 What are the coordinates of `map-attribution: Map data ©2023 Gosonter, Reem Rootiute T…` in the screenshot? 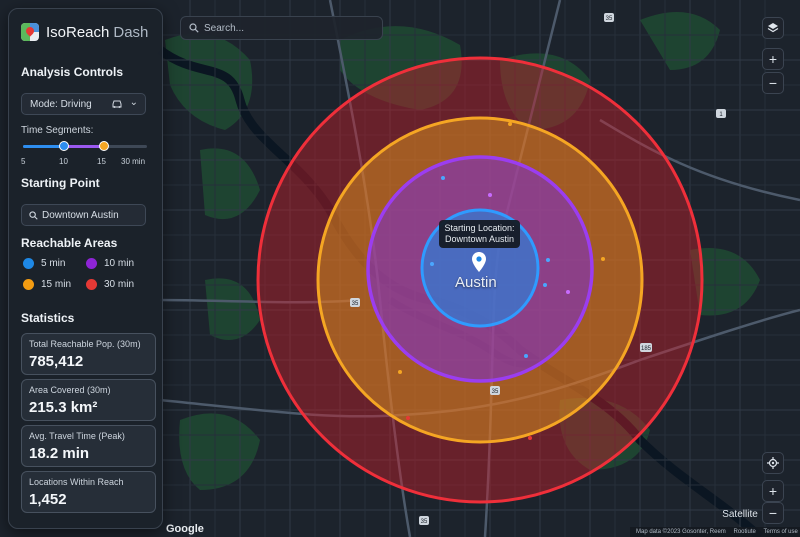 It's located at (715, 532).